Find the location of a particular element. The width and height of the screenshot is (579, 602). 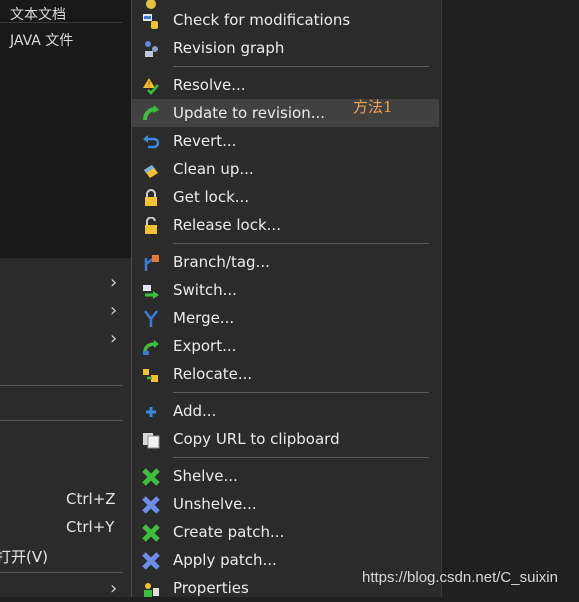

relocate-icon is located at coordinates (150, 375).